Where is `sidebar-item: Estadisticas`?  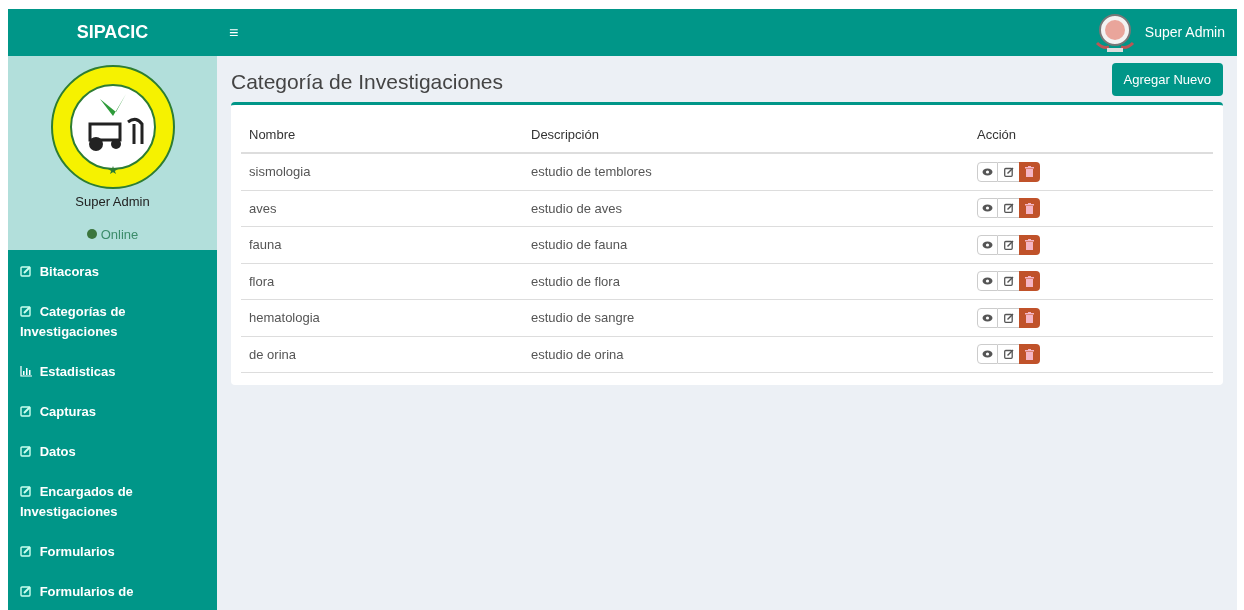 sidebar-item: Estadisticas is located at coordinates (112, 382).